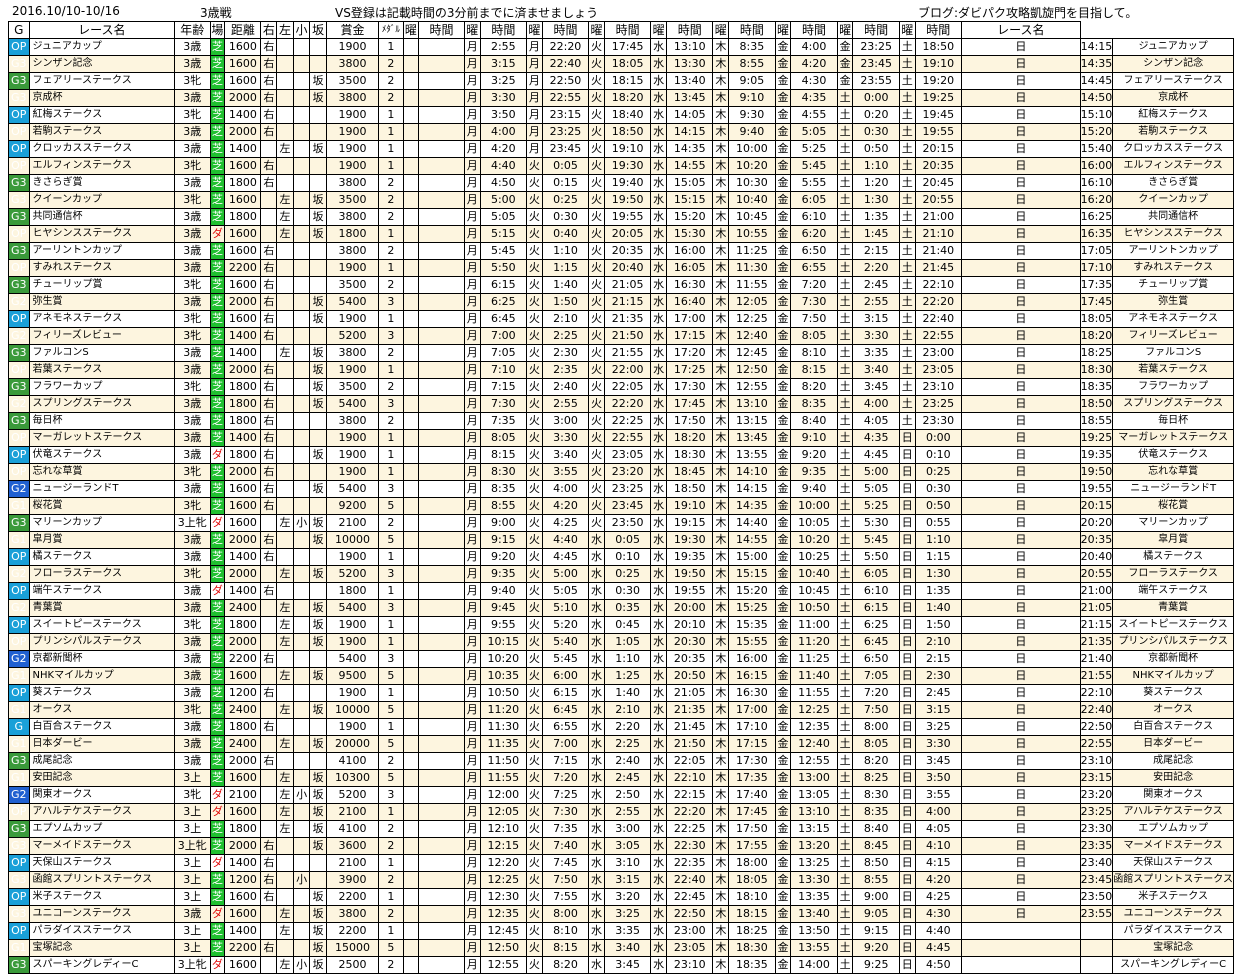 The width and height of the screenshot is (1234, 977). I want to click on race-cell: 4:40, so click(565, 540).